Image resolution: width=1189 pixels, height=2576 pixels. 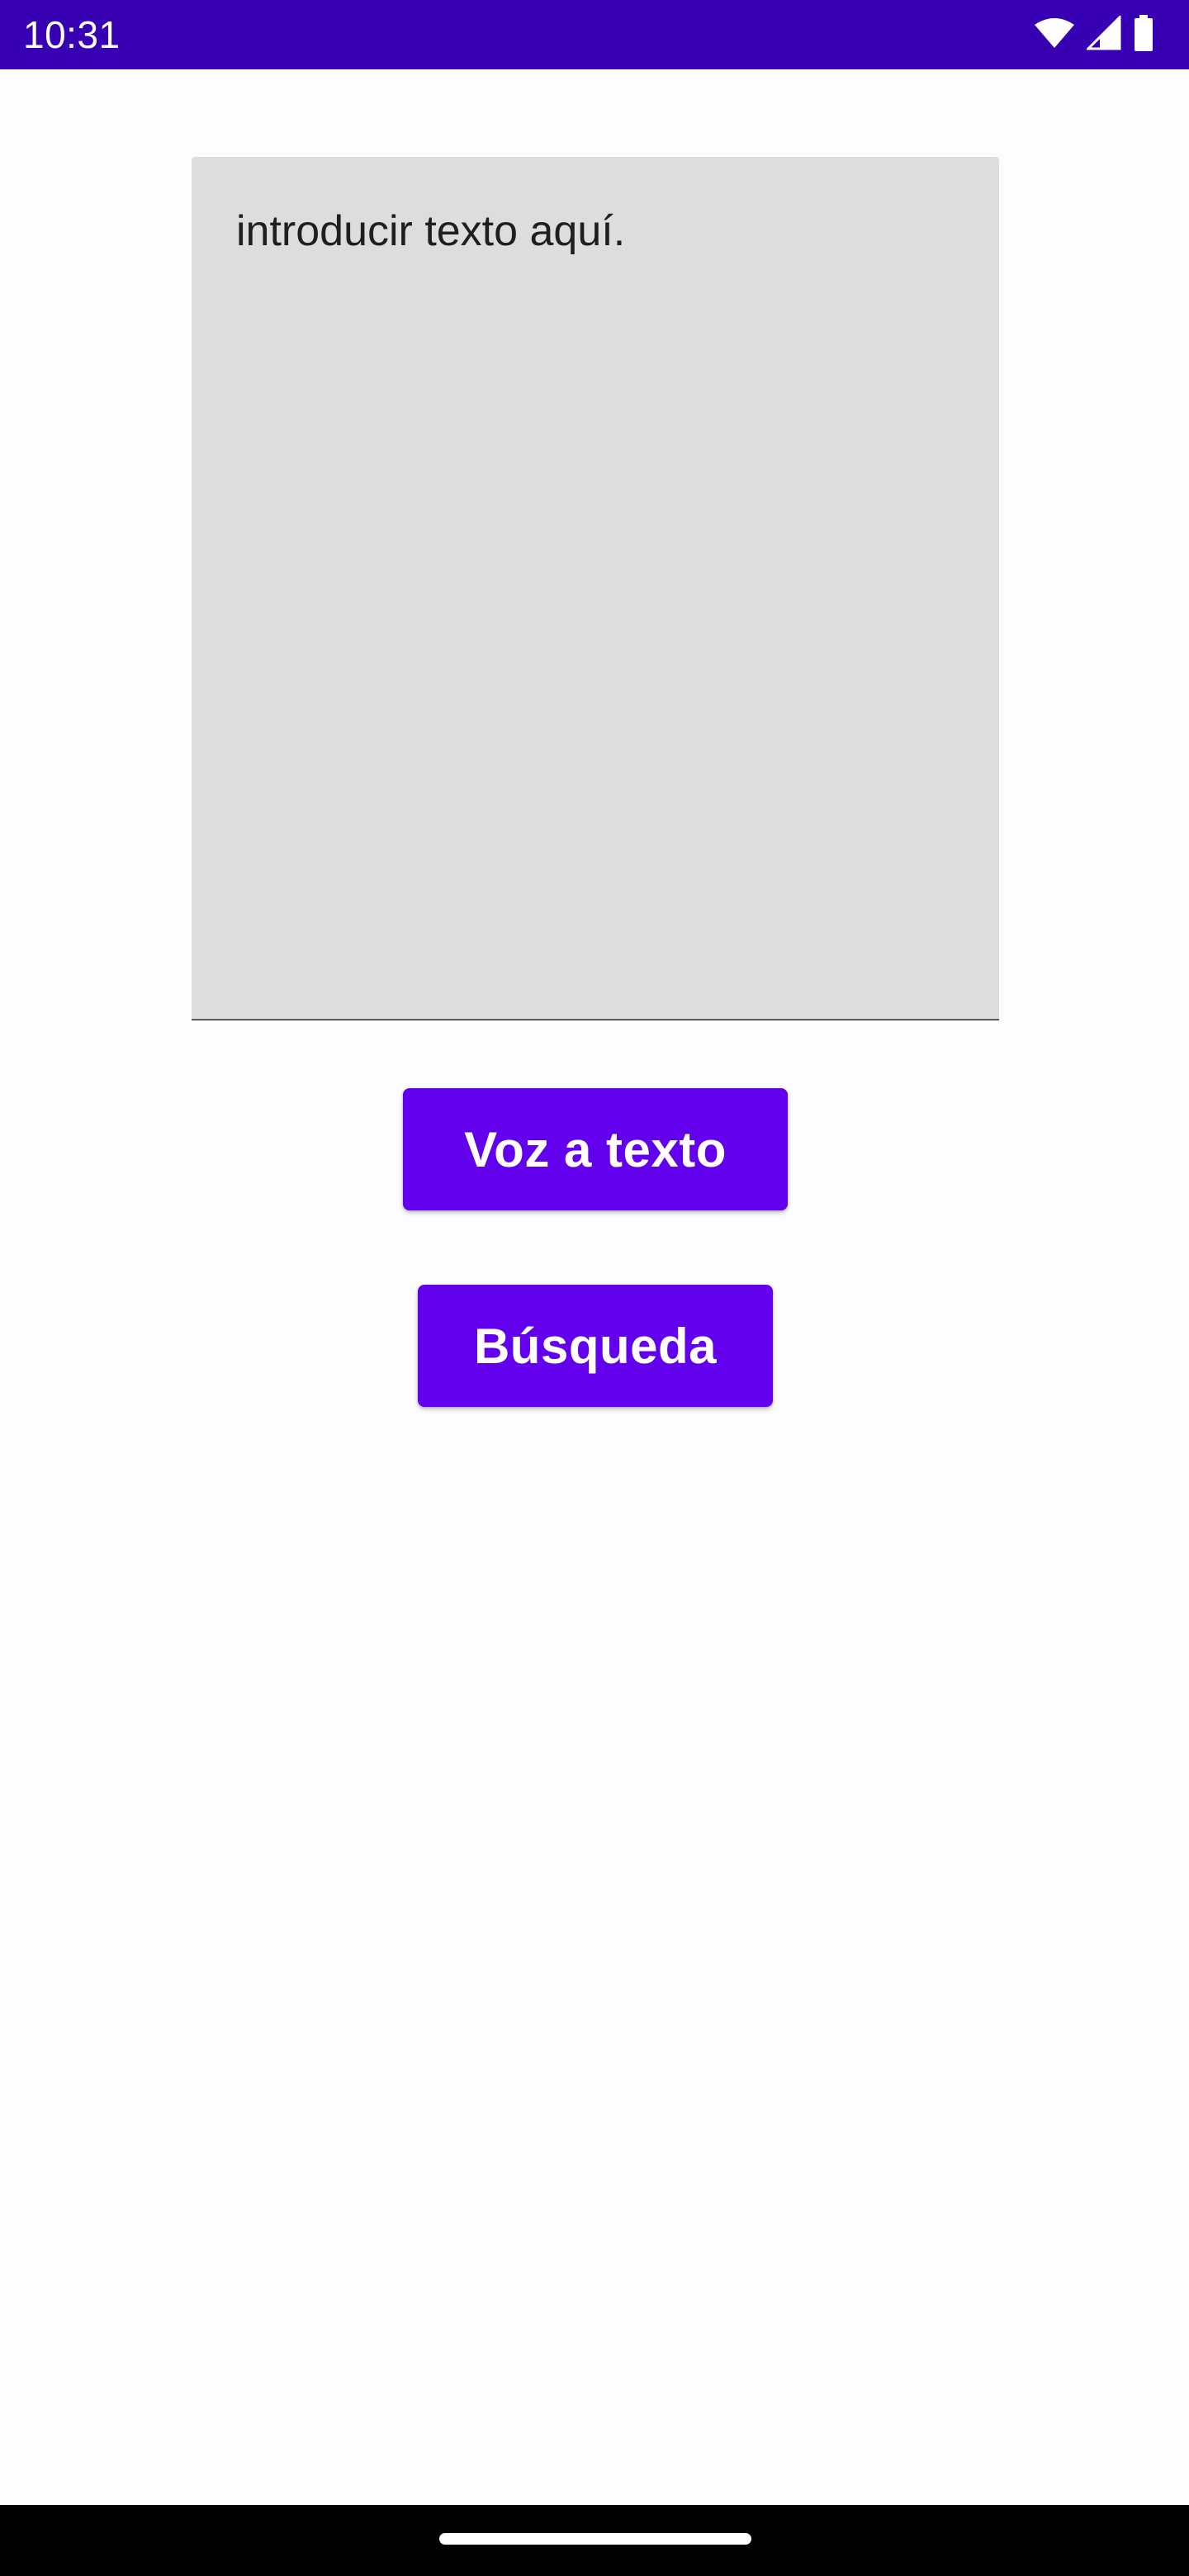 What do you see at coordinates (431, 231) in the screenshot?
I see `text-input-placeholder: introducir texto aquí.` at bounding box center [431, 231].